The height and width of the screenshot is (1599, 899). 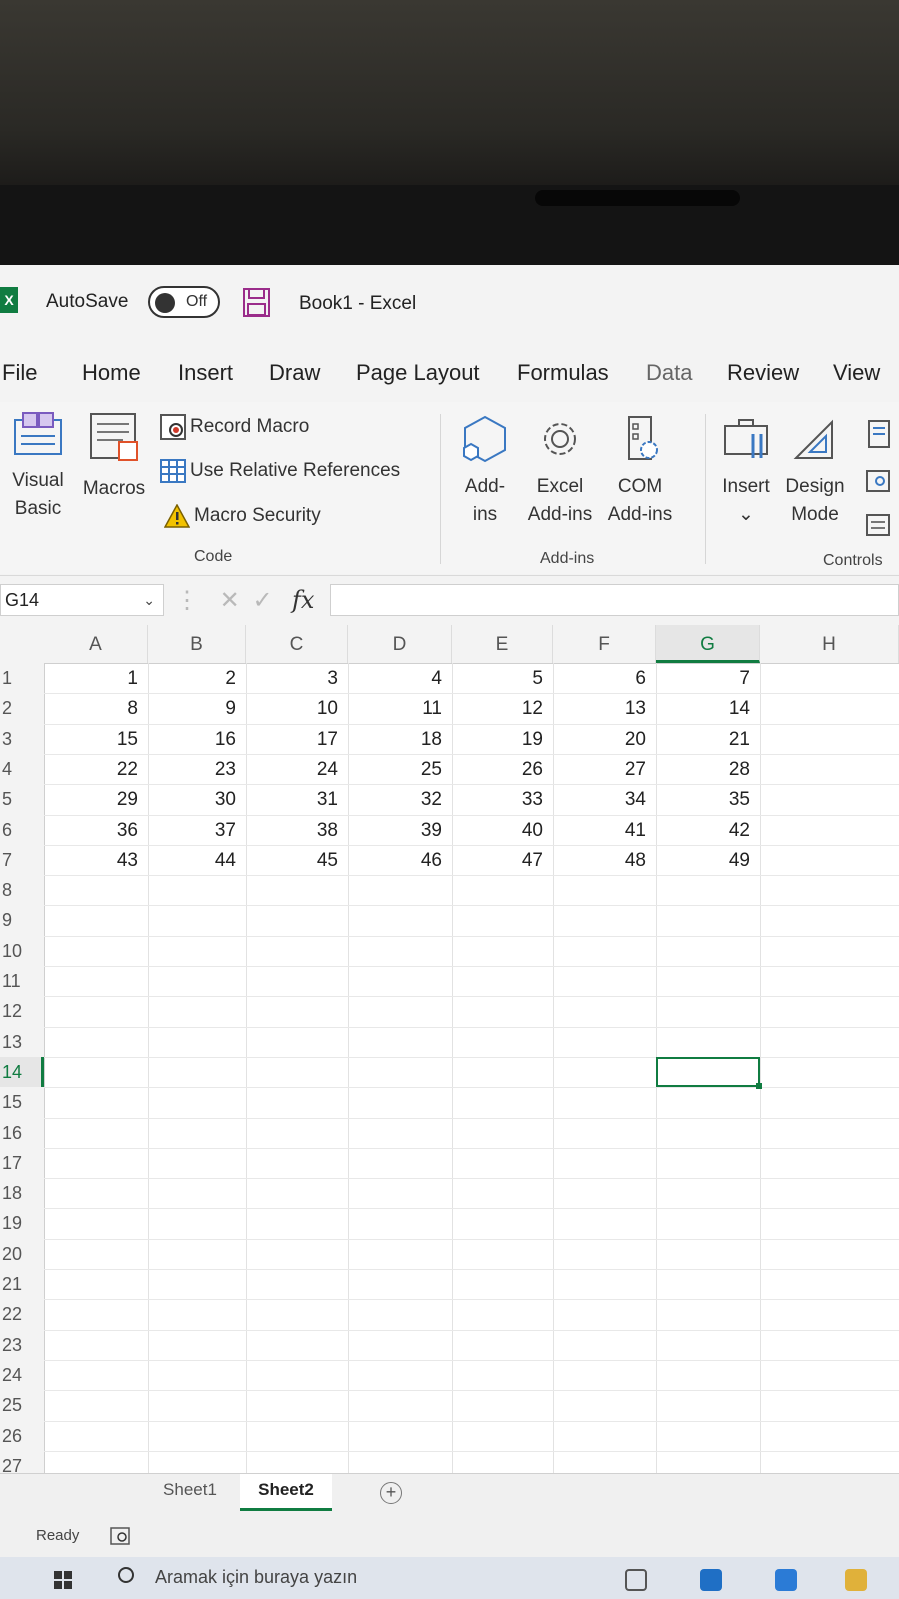 What do you see at coordinates (22, 1462) in the screenshot?
I see `row-header-27: 27` at bounding box center [22, 1462].